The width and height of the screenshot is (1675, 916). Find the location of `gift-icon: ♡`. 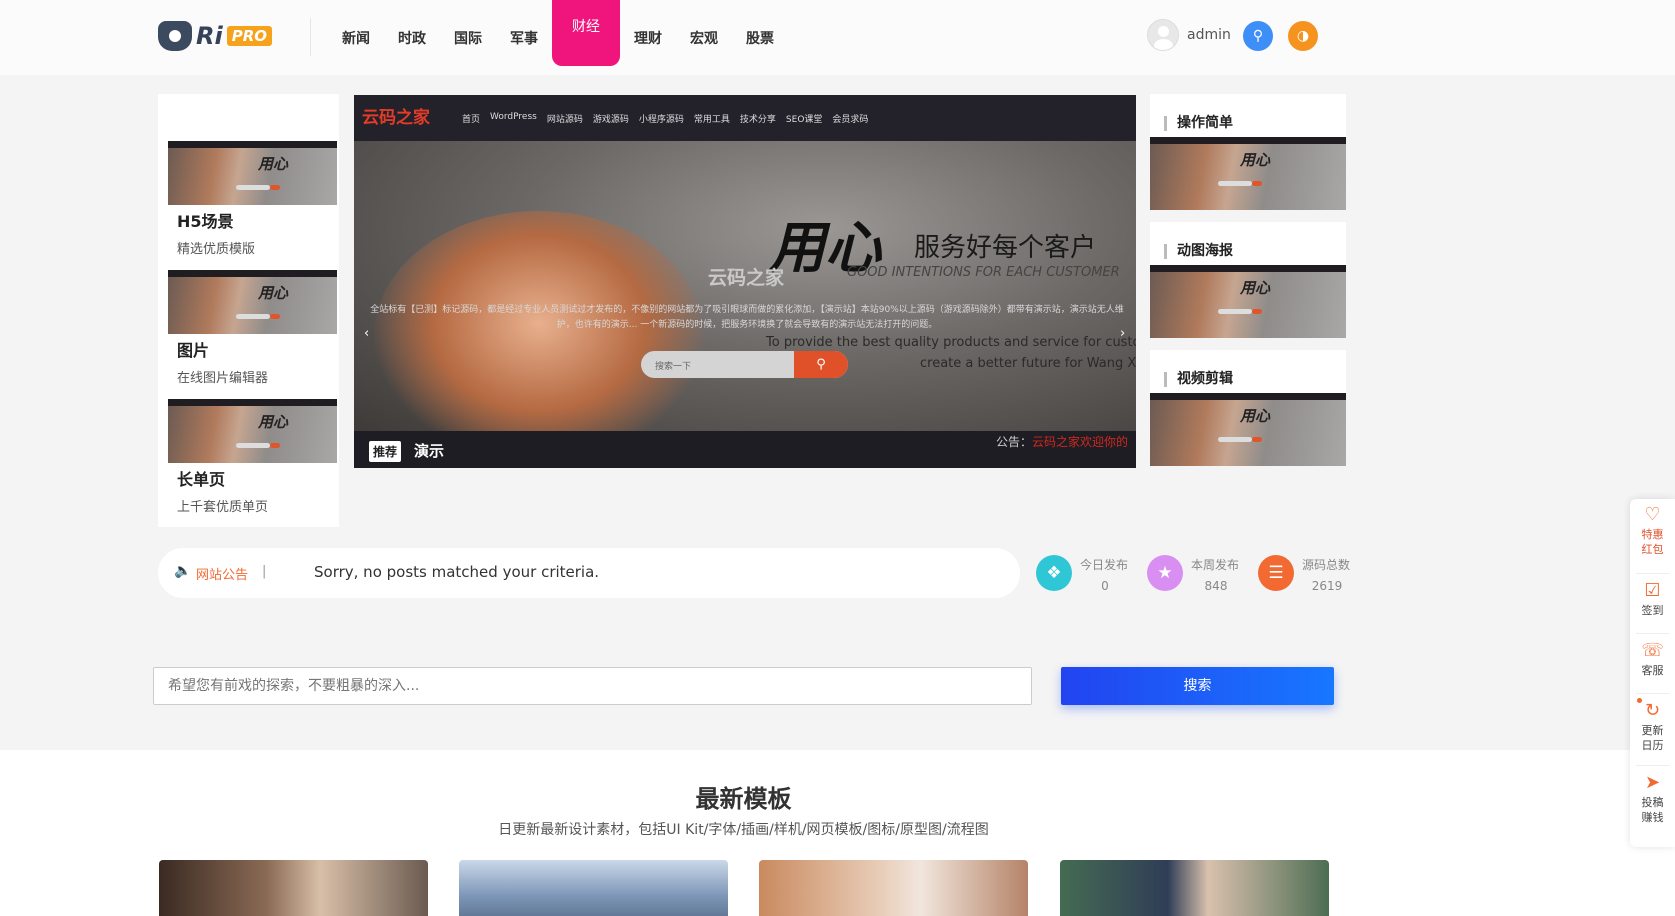

gift-icon: ♡ is located at coordinates (1652, 514).